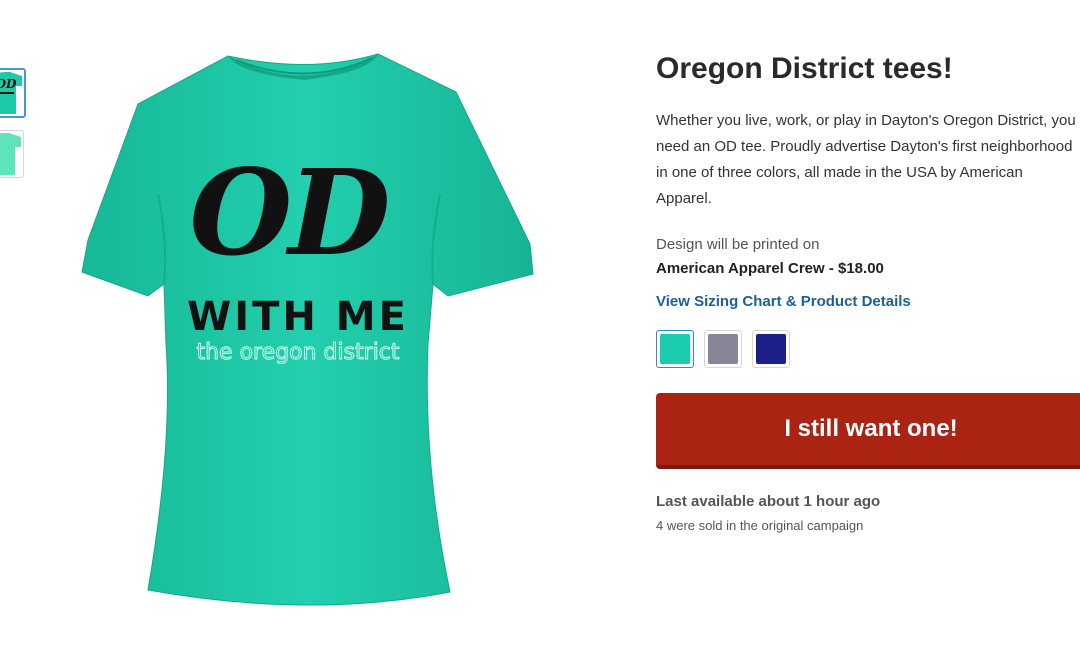 The height and width of the screenshot is (655, 1080). I want to click on shirt-print-with-me: WITH ME, so click(298, 317).